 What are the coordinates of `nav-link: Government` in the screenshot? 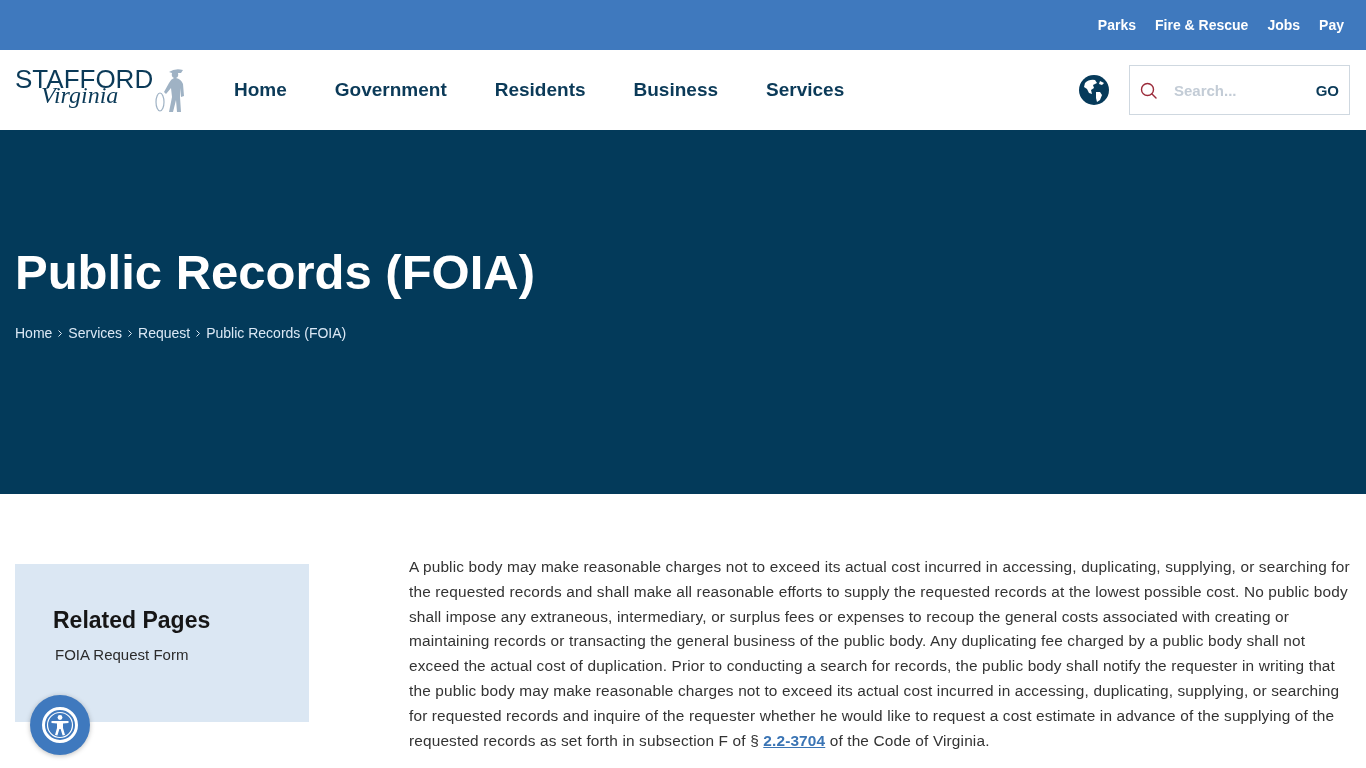 It's located at (390, 90).